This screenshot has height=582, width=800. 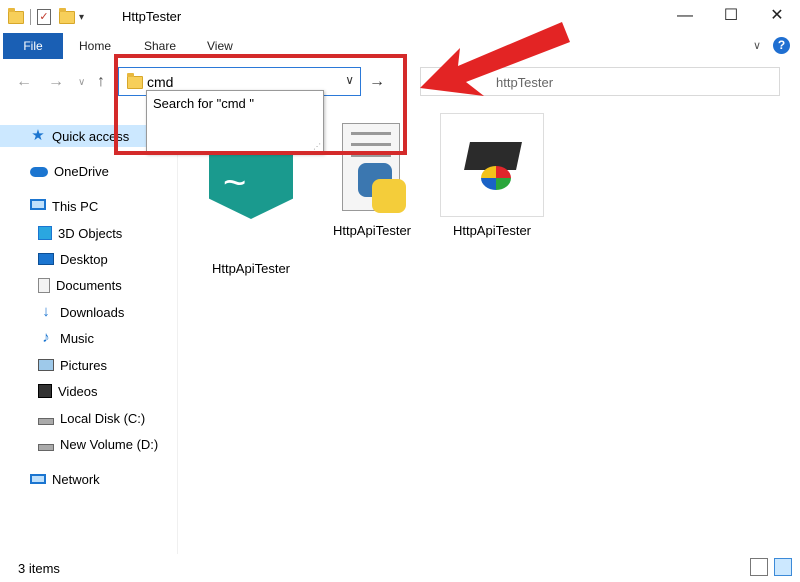 I want to click on sidebar-item-label: Downloads, so click(x=92, y=312).